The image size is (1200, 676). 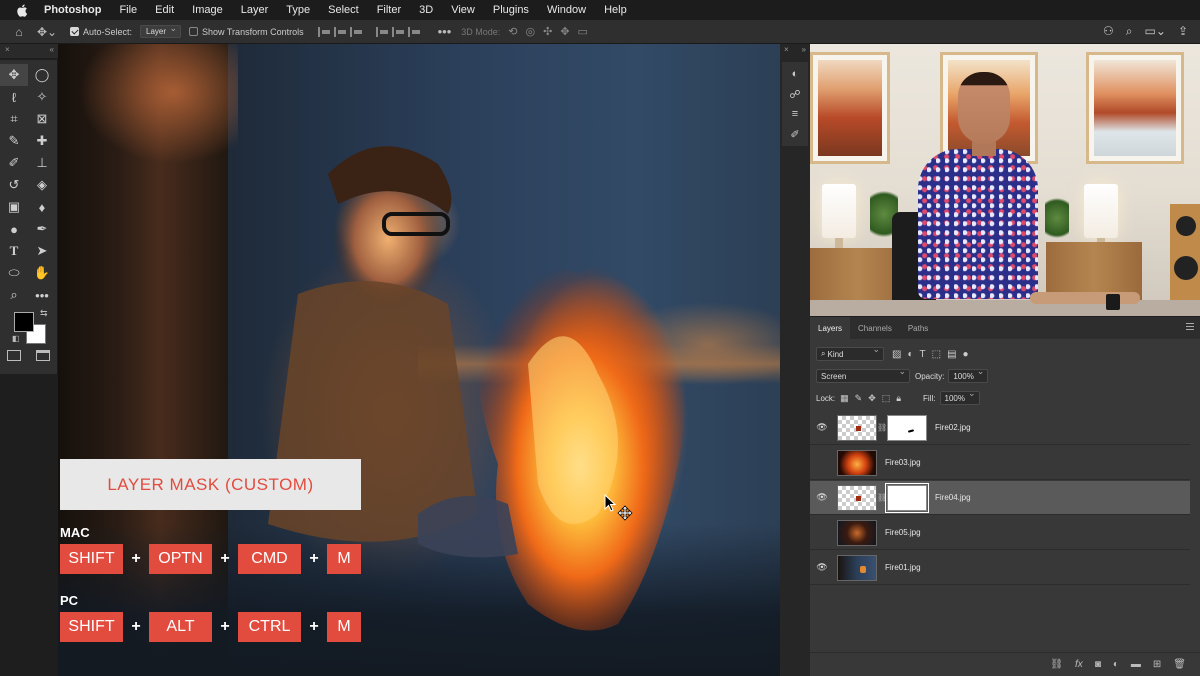 I want to click on align-bottom-edges-icon, so click(x=413, y=31).